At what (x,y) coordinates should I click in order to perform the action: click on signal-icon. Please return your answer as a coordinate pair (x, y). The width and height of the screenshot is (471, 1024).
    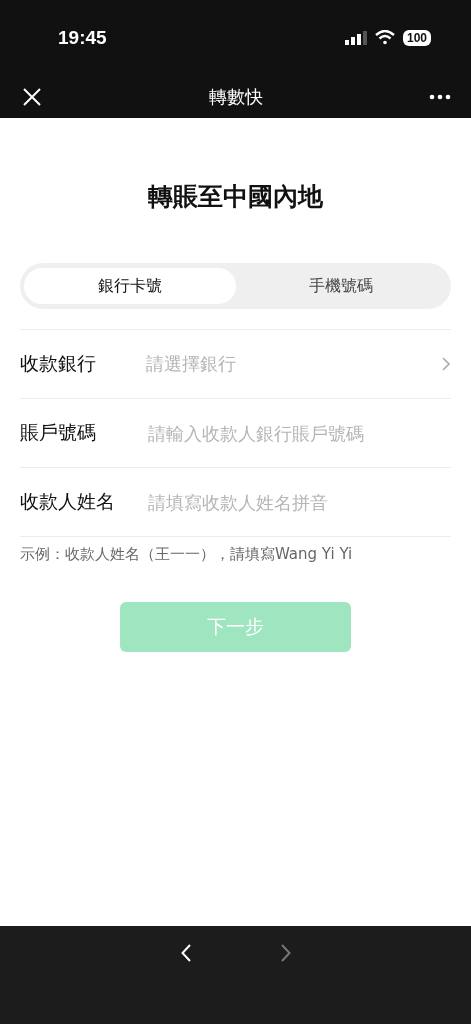
    Looking at the image, I should click on (355, 37).